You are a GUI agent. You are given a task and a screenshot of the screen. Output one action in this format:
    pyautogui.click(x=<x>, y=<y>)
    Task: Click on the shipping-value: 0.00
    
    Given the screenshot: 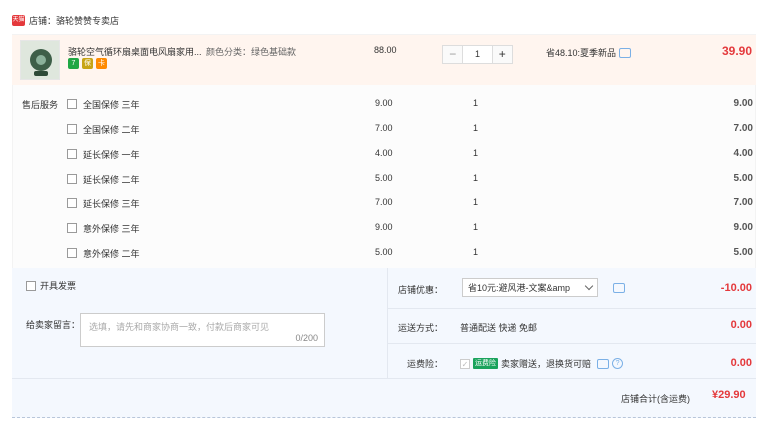 What is the action you would take?
    pyautogui.click(x=741, y=325)
    